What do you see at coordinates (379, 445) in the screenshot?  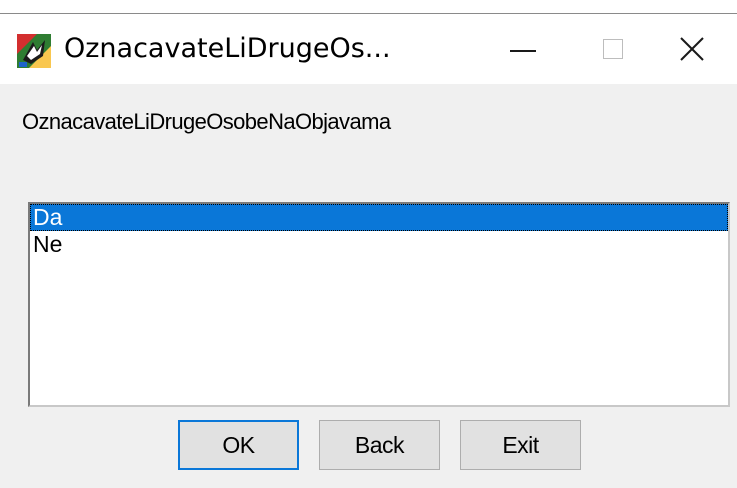 I see `back-button: Back` at bounding box center [379, 445].